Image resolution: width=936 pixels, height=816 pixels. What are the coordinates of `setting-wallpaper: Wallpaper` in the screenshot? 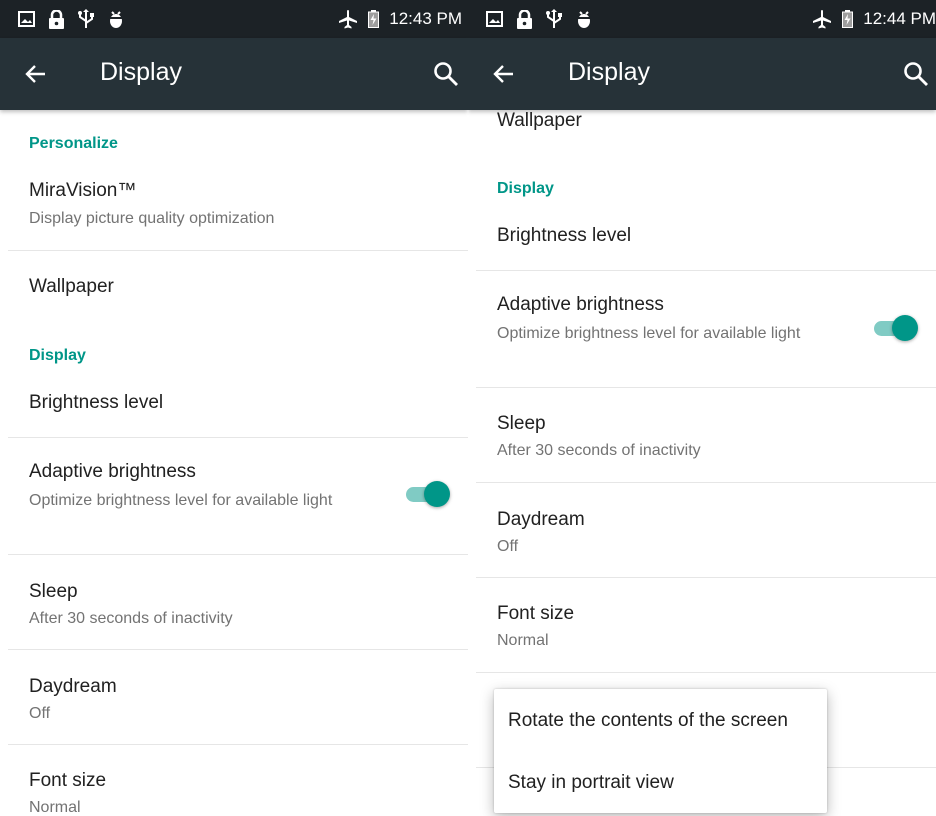 It's located at (234, 288).